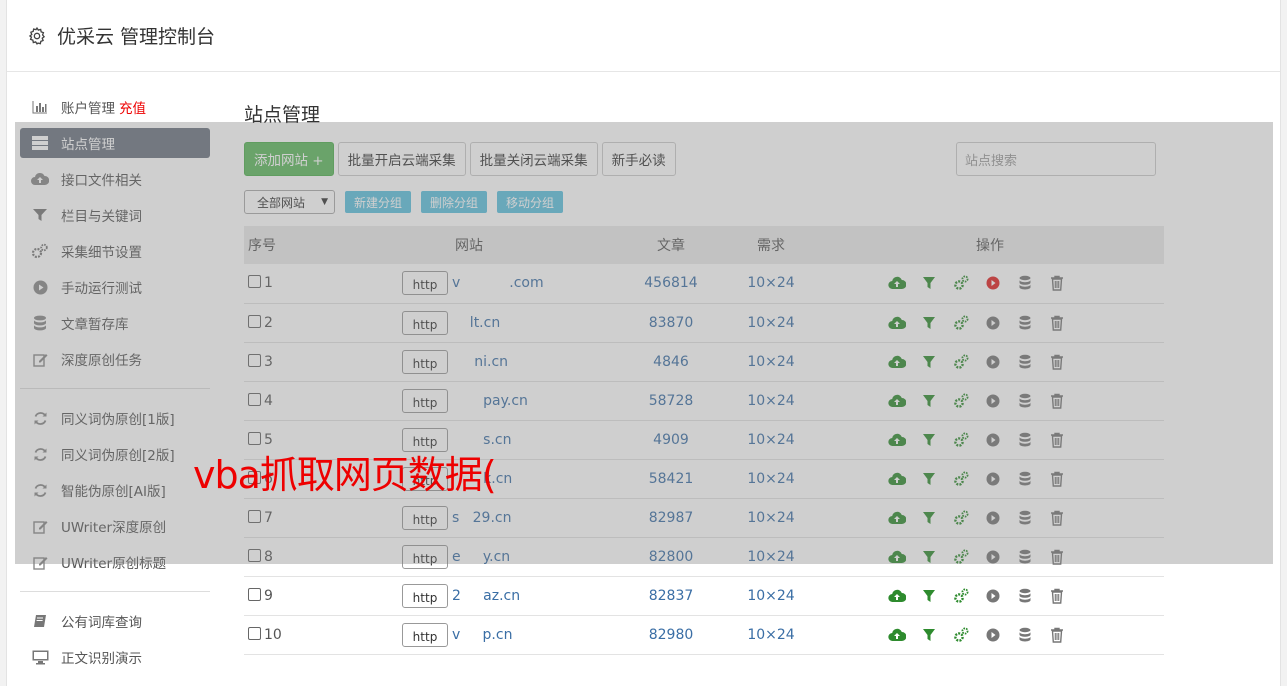 The width and height of the screenshot is (1287, 686). What do you see at coordinates (671, 634) in the screenshot?
I see `article-count-link: 82980` at bounding box center [671, 634].